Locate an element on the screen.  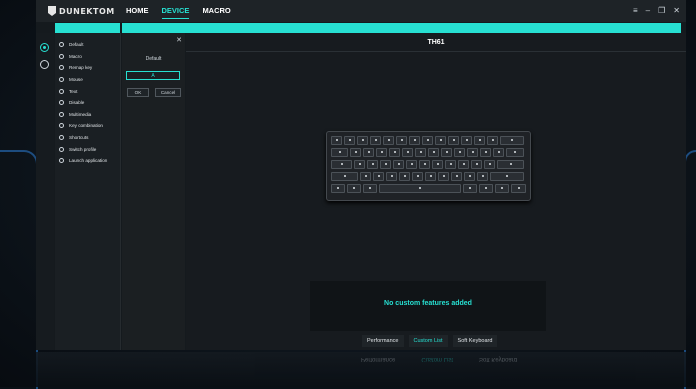
function-item-macro: Macro is located at coordinates (87, 57).